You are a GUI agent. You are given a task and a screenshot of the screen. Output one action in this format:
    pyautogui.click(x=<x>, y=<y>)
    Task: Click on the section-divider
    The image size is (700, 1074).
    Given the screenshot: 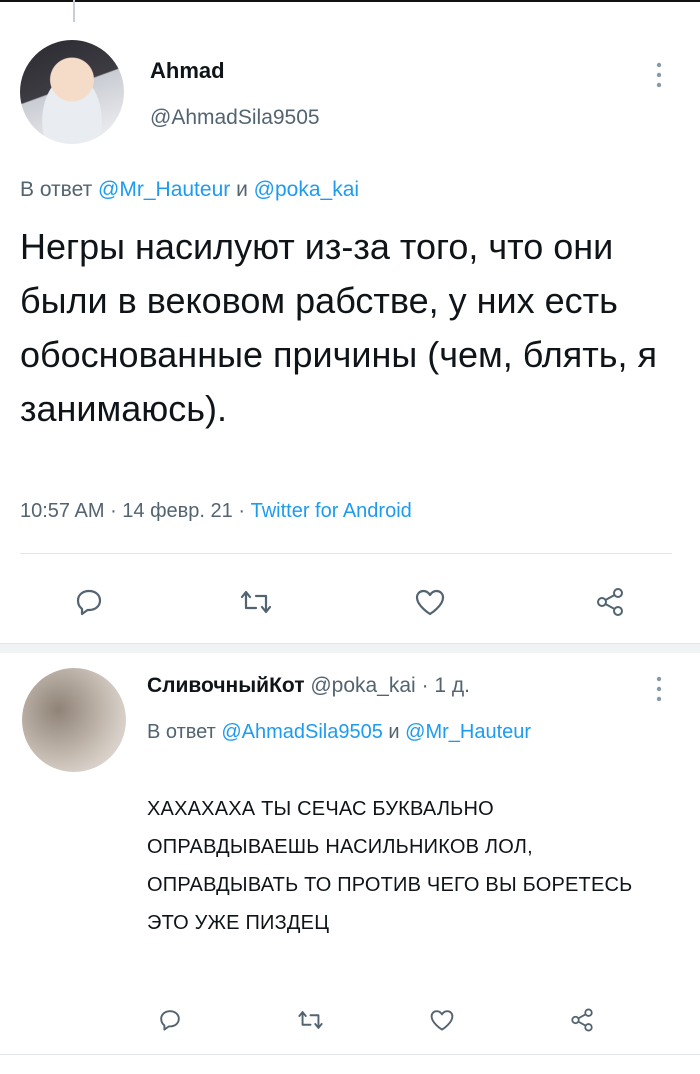 What is the action you would take?
    pyautogui.click(x=350, y=648)
    